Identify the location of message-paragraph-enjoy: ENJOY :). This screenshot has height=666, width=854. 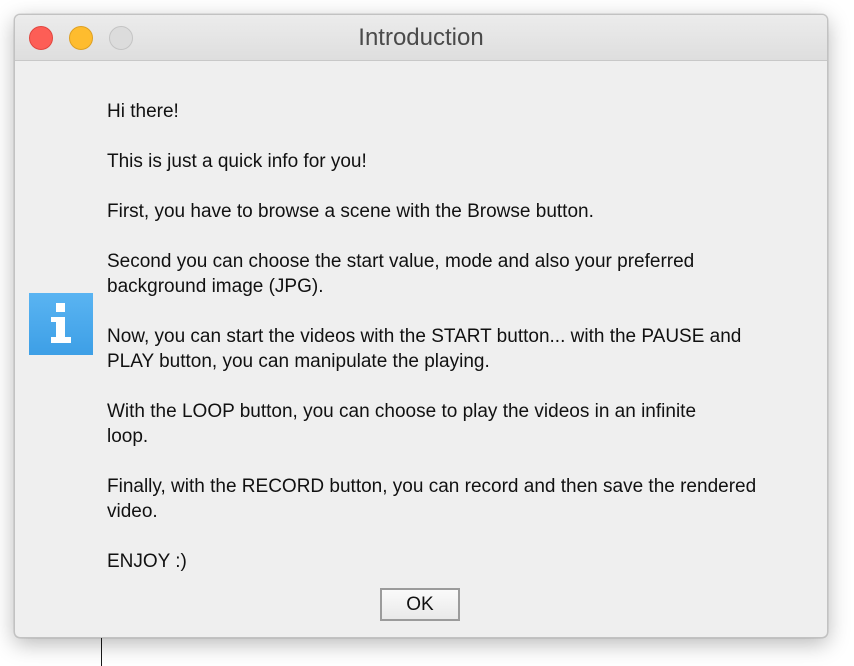
(147, 561).